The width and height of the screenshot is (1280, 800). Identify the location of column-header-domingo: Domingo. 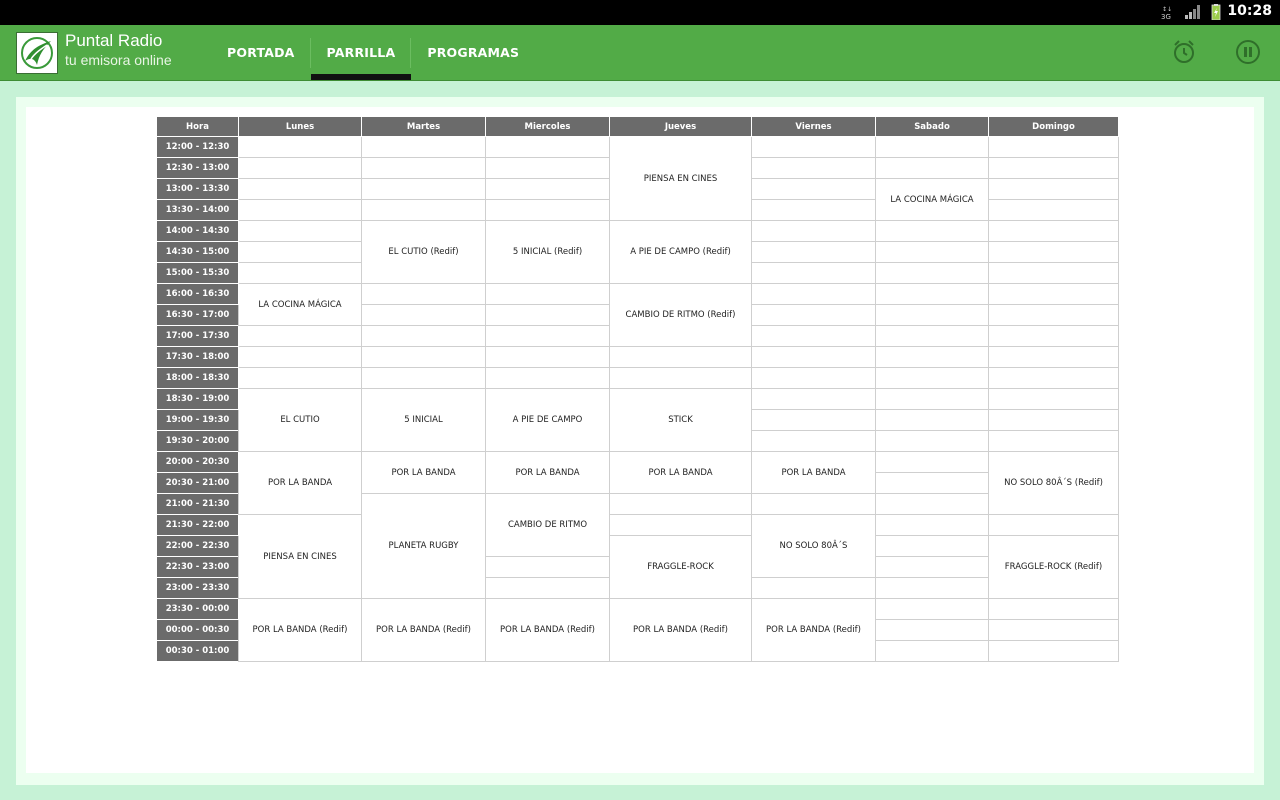
(1053, 126).